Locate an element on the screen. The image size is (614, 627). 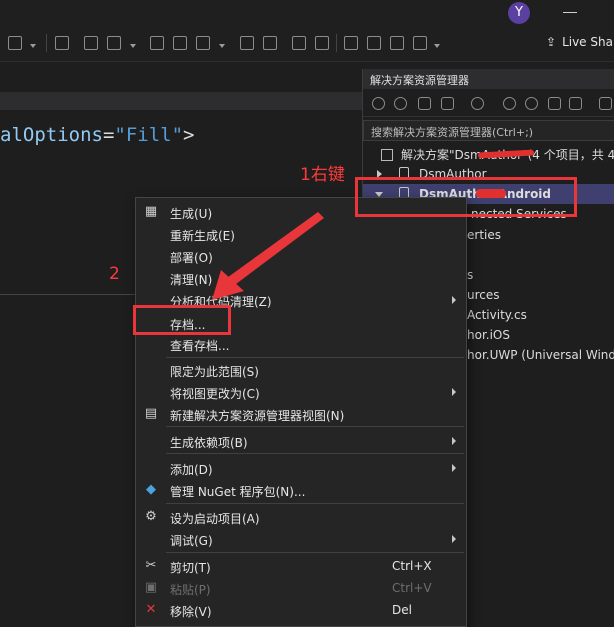
arrow-shaft is located at coordinates (274, 249).